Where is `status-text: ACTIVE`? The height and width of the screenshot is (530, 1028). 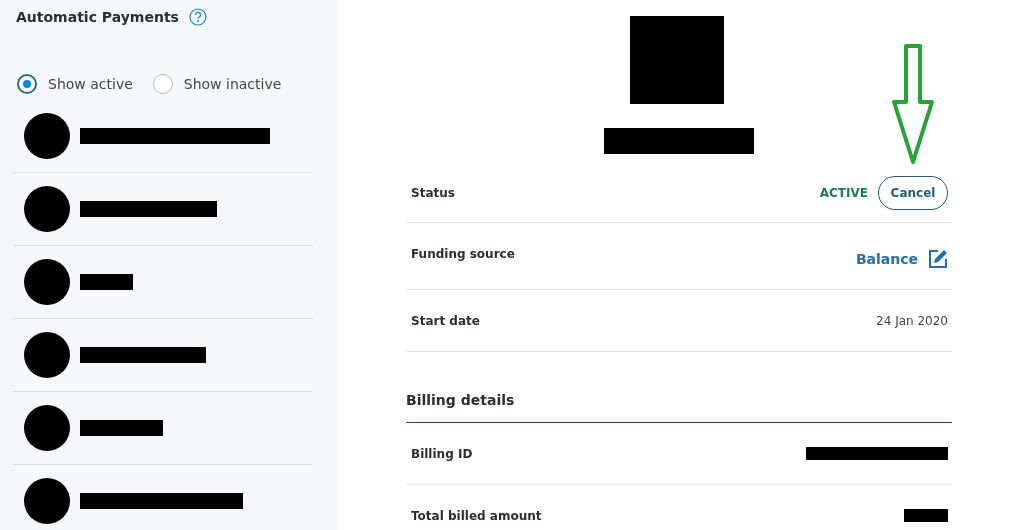 status-text: ACTIVE is located at coordinates (843, 193).